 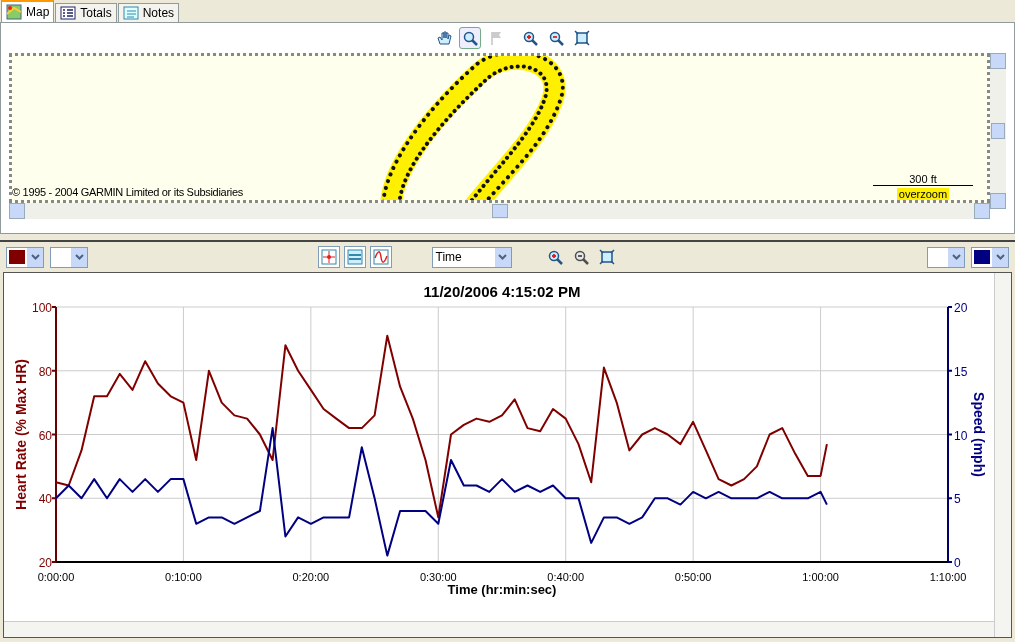 What do you see at coordinates (130, 13) in the screenshot?
I see `notepad-icon` at bounding box center [130, 13].